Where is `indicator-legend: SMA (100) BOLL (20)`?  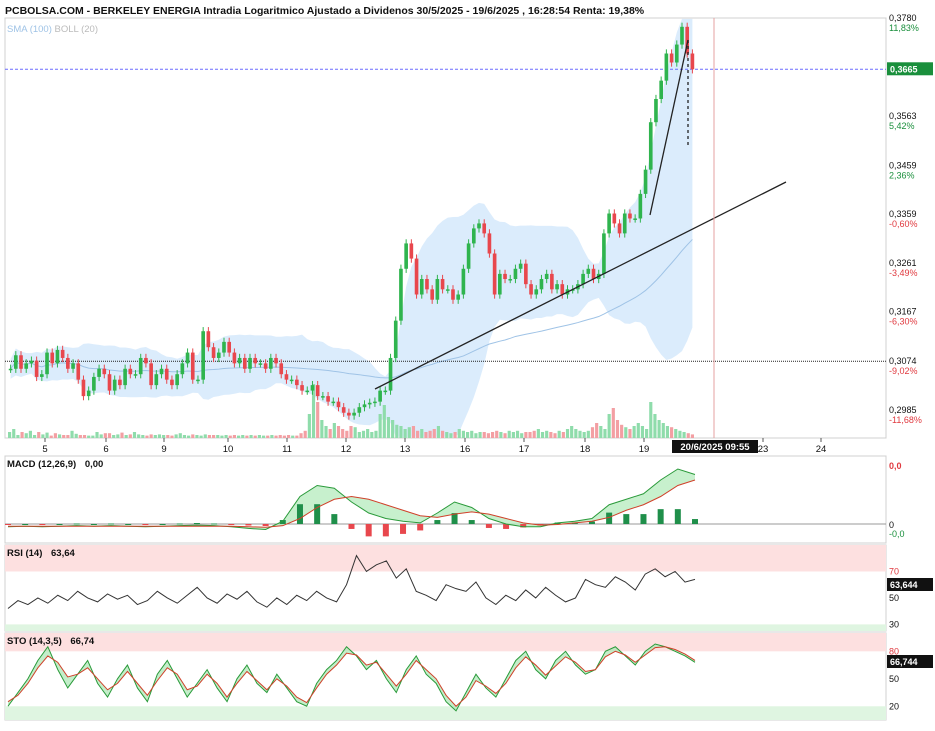 indicator-legend: SMA (100) BOLL (20) is located at coordinates (52, 29).